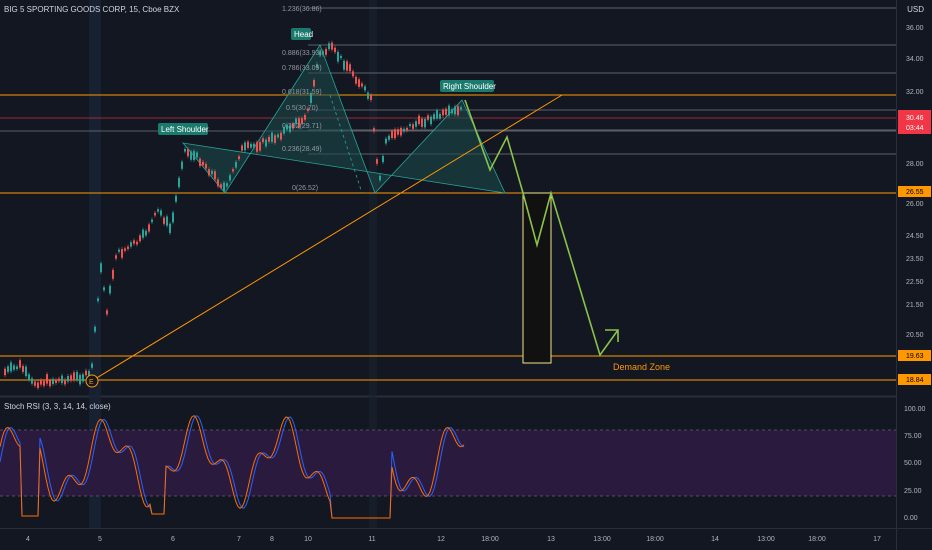 Image resolution: width=932 pixels, height=550 pixels. What do you see at coordinates (915, 9) in the screenshot?
I see `currency-label: USD` at bounding box center [915, 9].